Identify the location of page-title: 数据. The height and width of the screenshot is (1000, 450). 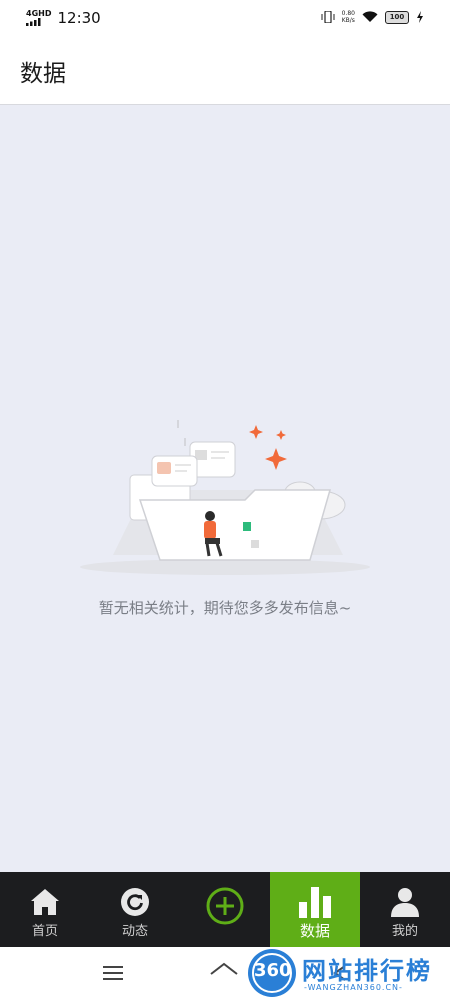
(43, 74).